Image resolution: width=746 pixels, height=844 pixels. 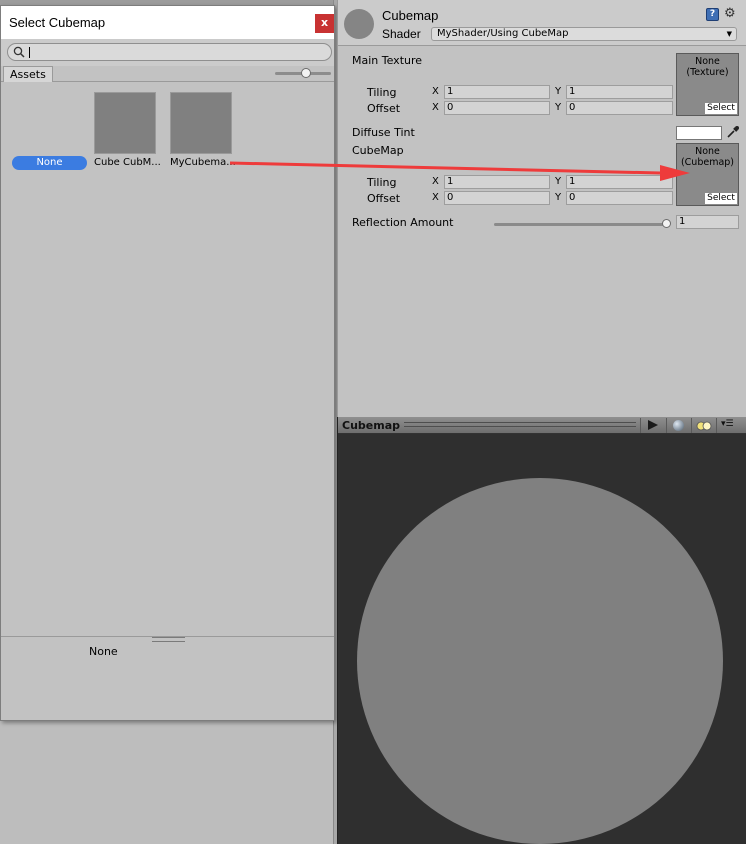 I want to click on cubemap-slot: None (Cubemap) Select, so click(x=707, y=174).